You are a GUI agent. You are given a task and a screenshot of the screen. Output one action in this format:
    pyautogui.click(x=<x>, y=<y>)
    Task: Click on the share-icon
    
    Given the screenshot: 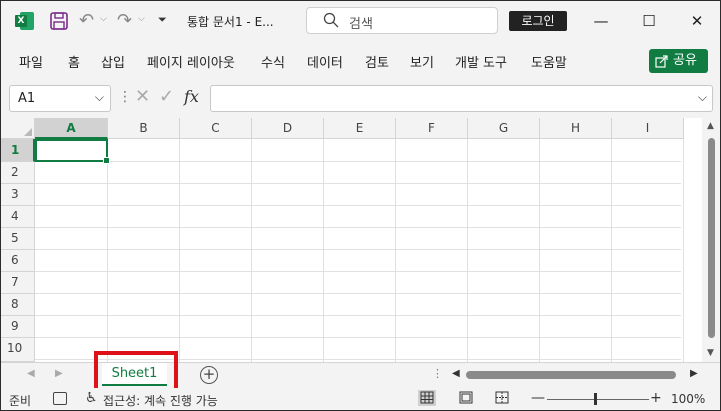 What is the action you would take?
    pyautogui.click(x=661, y=61)
    